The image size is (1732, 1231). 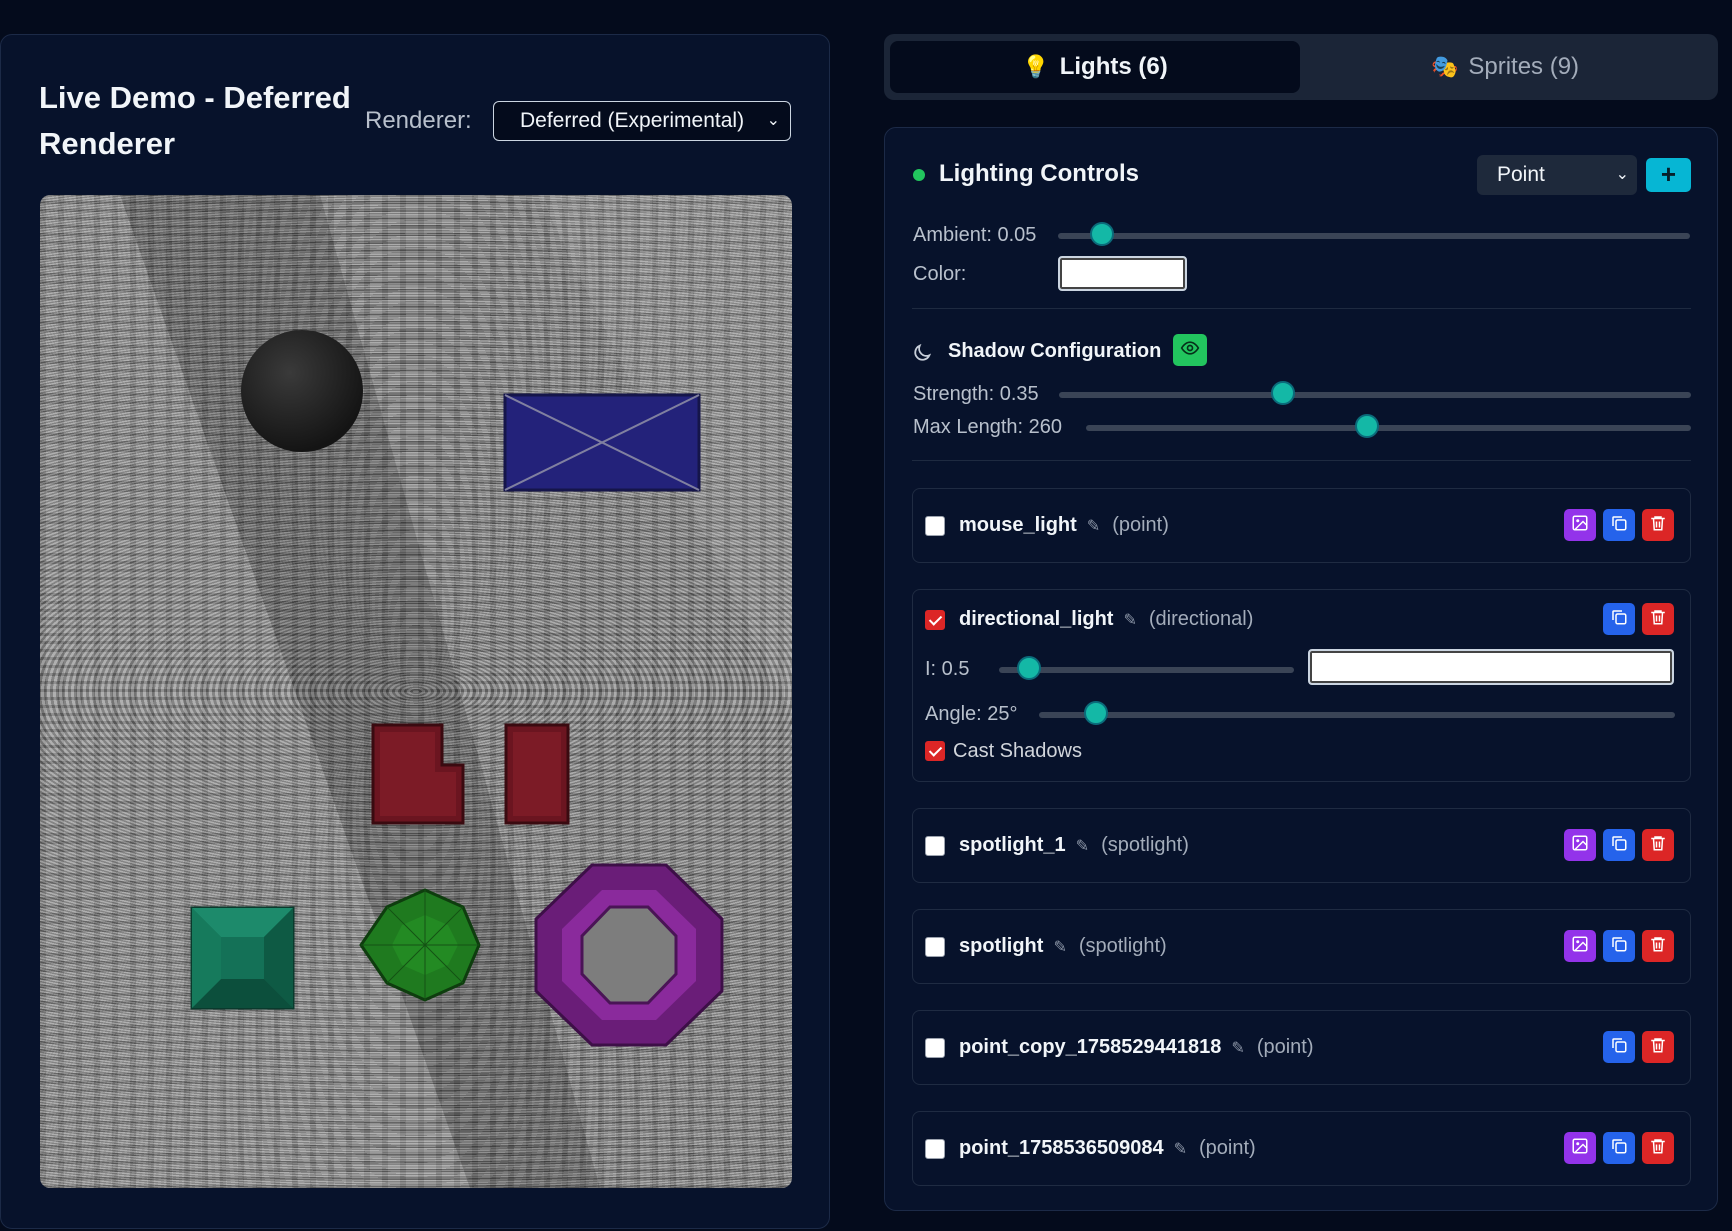 What do you see at coordinates (1668, 175) in the screenshot?
I see `add-light-button: +` at bounding box center [1668, 175].